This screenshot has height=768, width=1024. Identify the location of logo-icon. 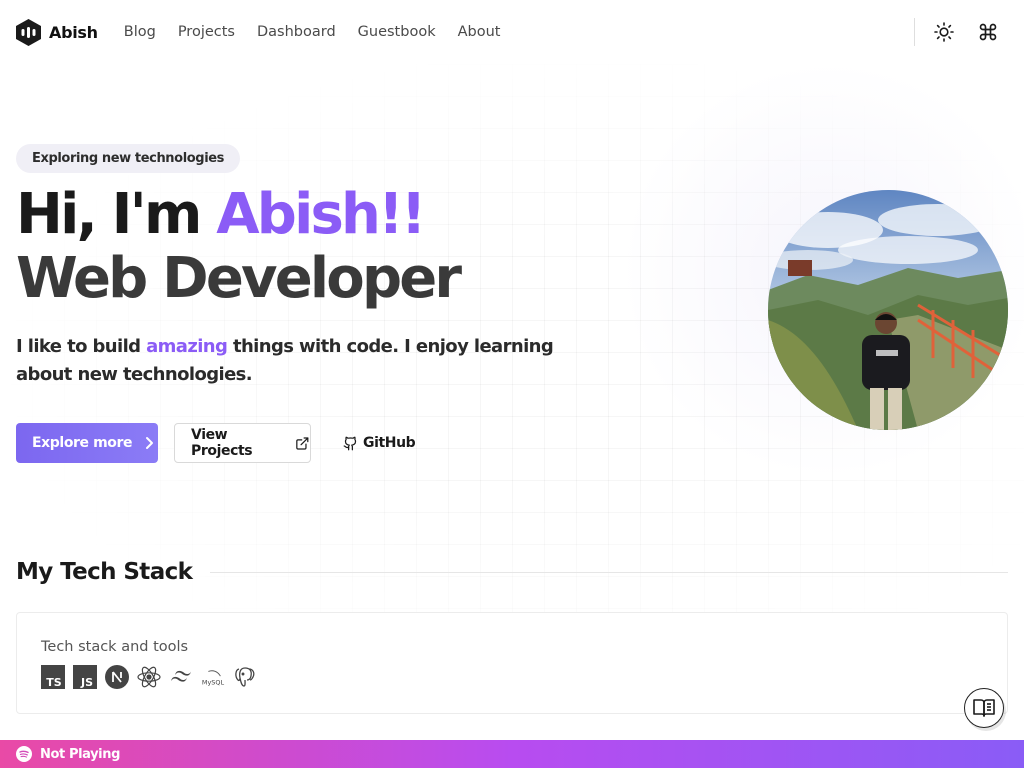
(28, 32).